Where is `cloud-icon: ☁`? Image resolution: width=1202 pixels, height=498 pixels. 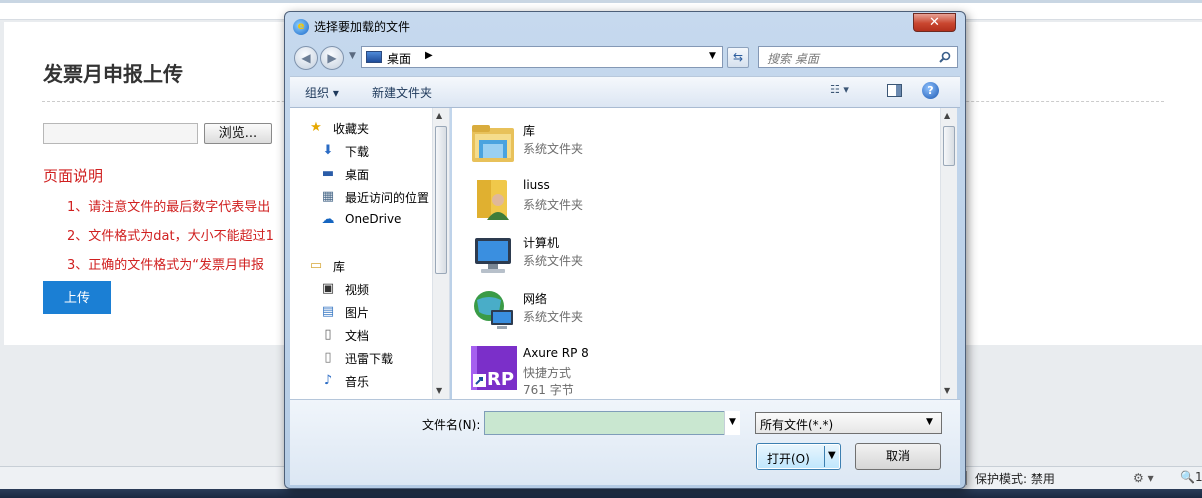 cloud-icon: ☁ is located at coordinates (328, 219).